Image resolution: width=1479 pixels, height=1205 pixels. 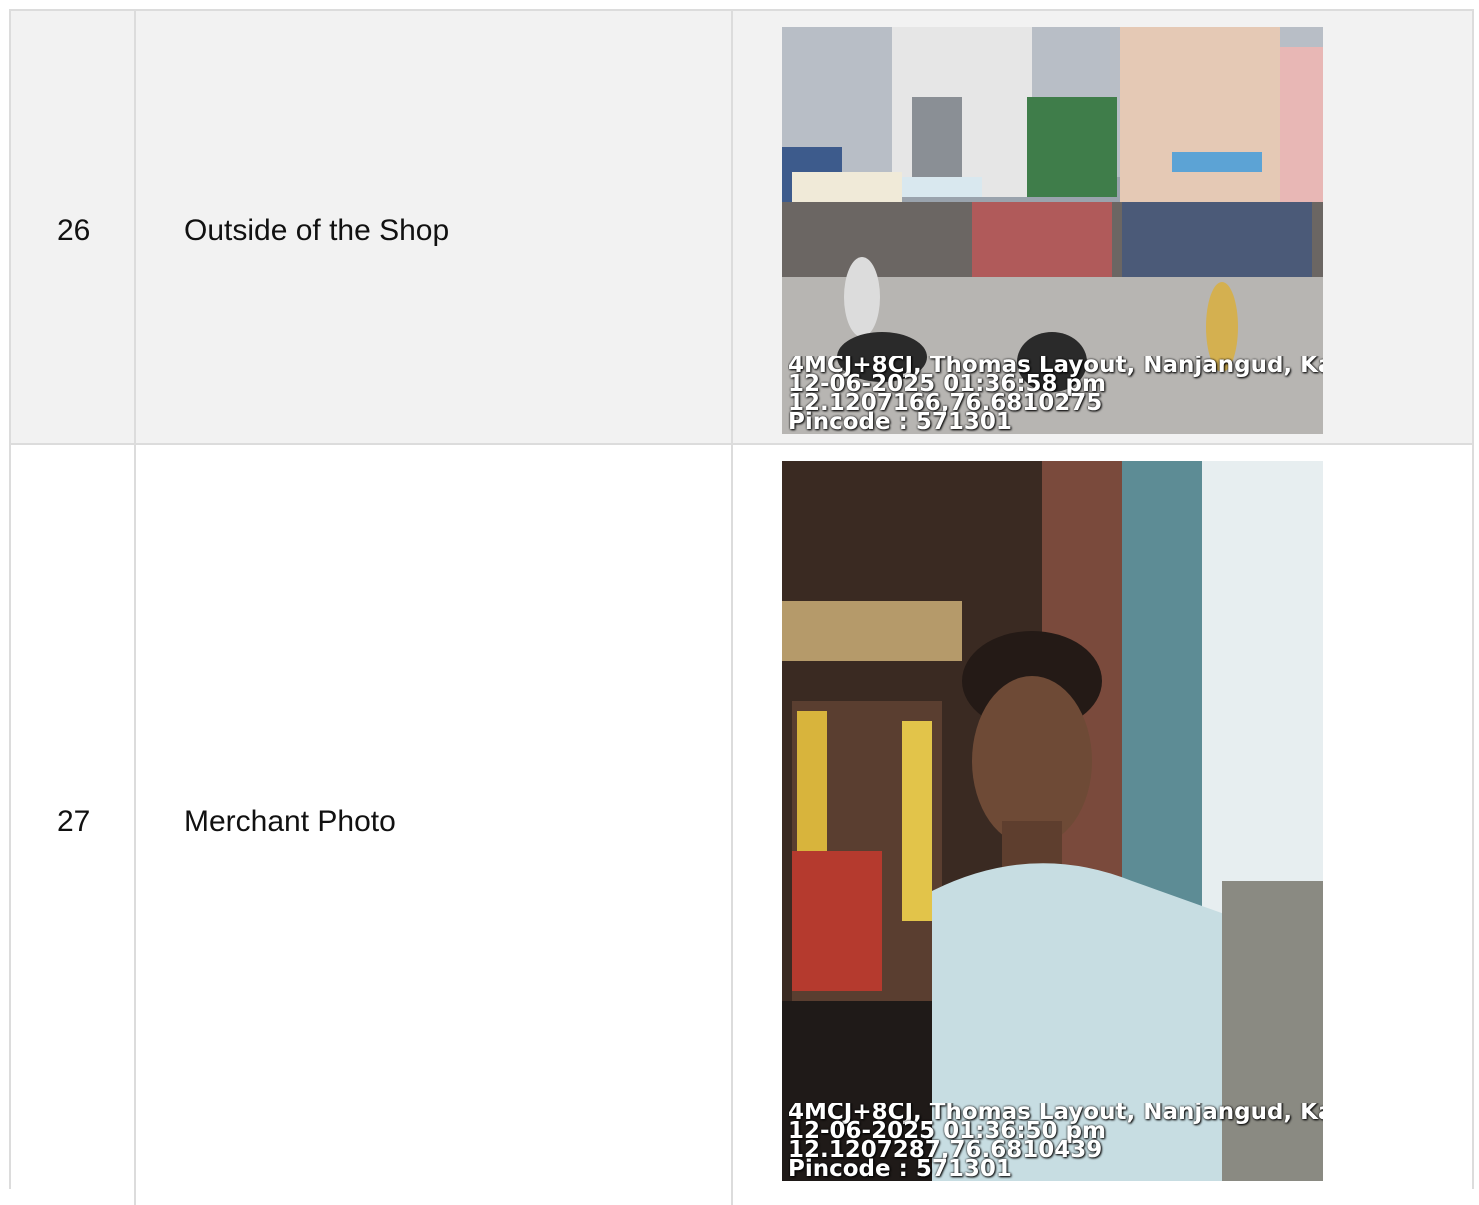 What do you see at coordinates (290, 821) in the screenshot?
I see `row-label: Merchant Photo` at bounding box center [290, 821].